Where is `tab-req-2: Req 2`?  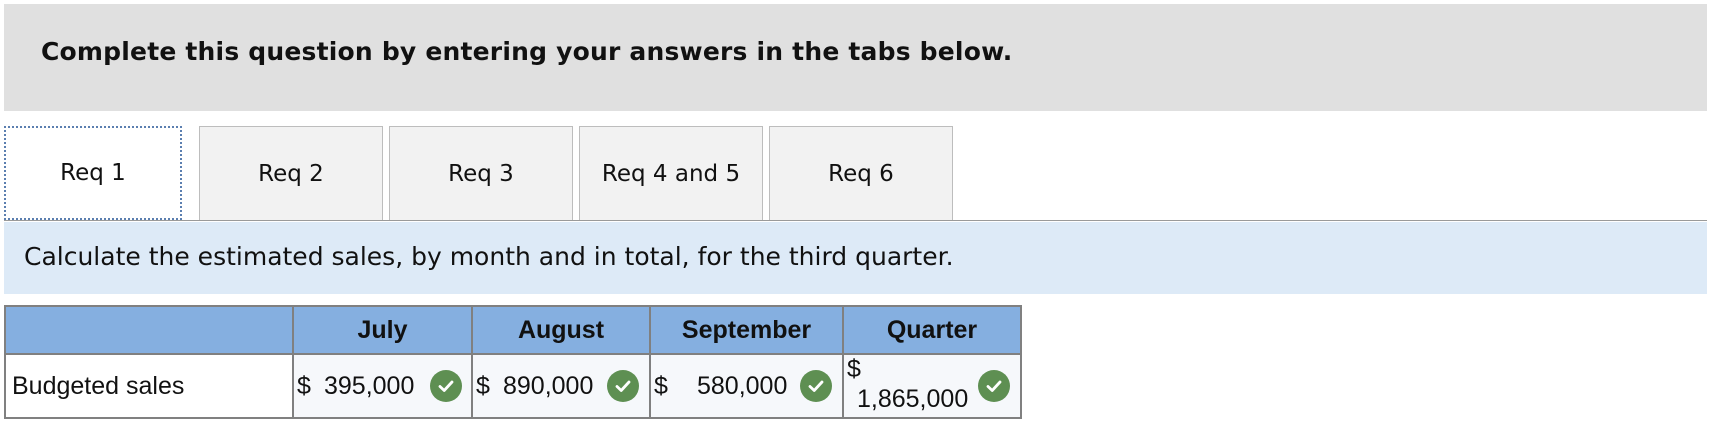
tab-req-2: Req 2 is located at coordinates (291, 173).